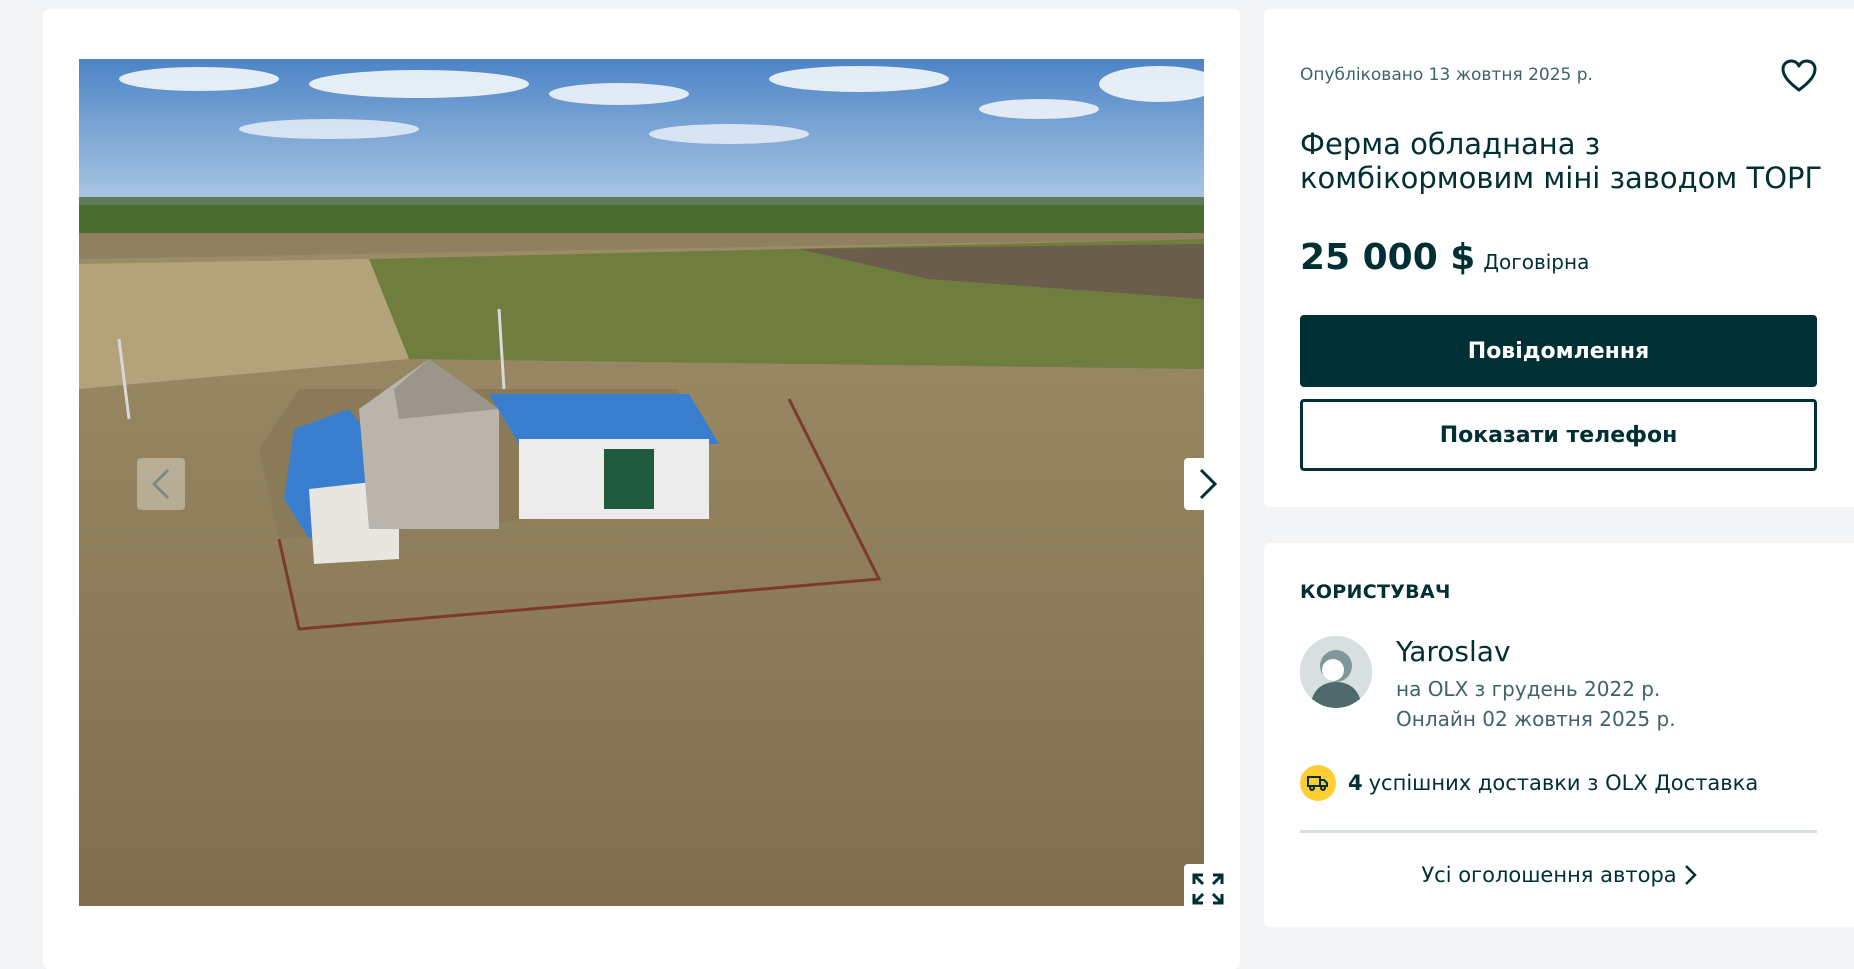  I want to click on avatar, so click(1336, 672).